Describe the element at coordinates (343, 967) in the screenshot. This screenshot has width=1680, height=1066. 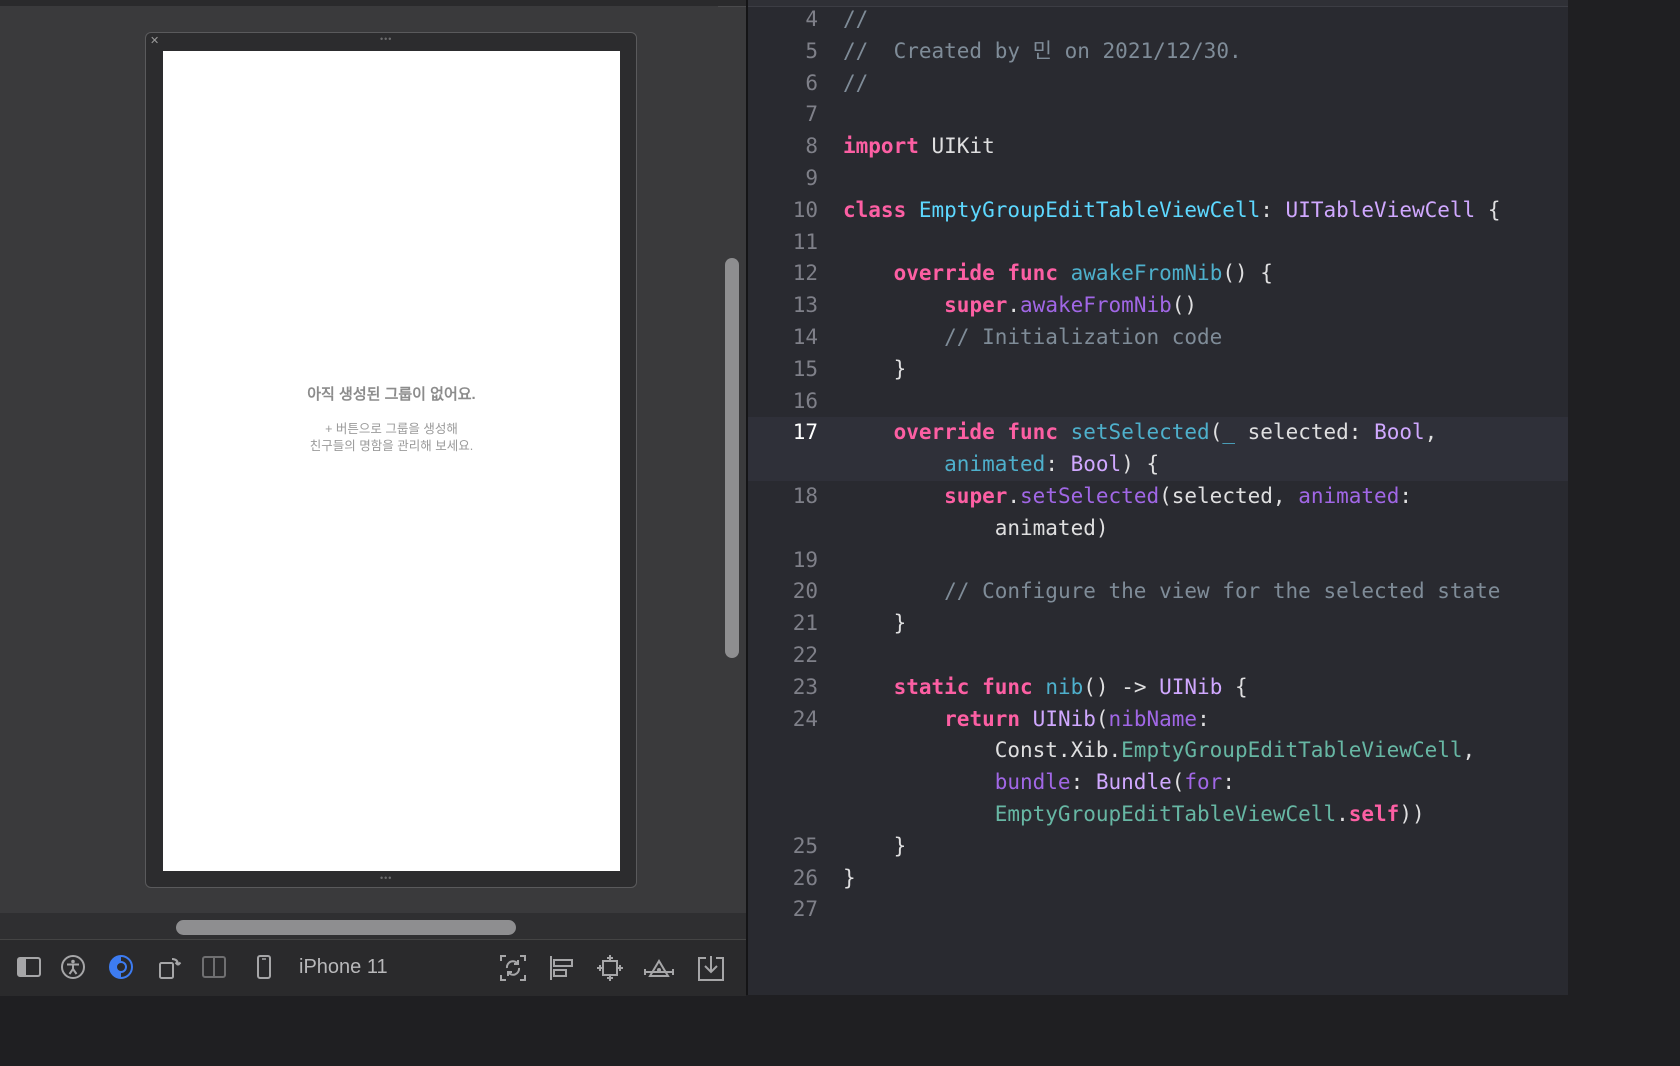
I see `device-selector-label: iPhone 11` at that location.